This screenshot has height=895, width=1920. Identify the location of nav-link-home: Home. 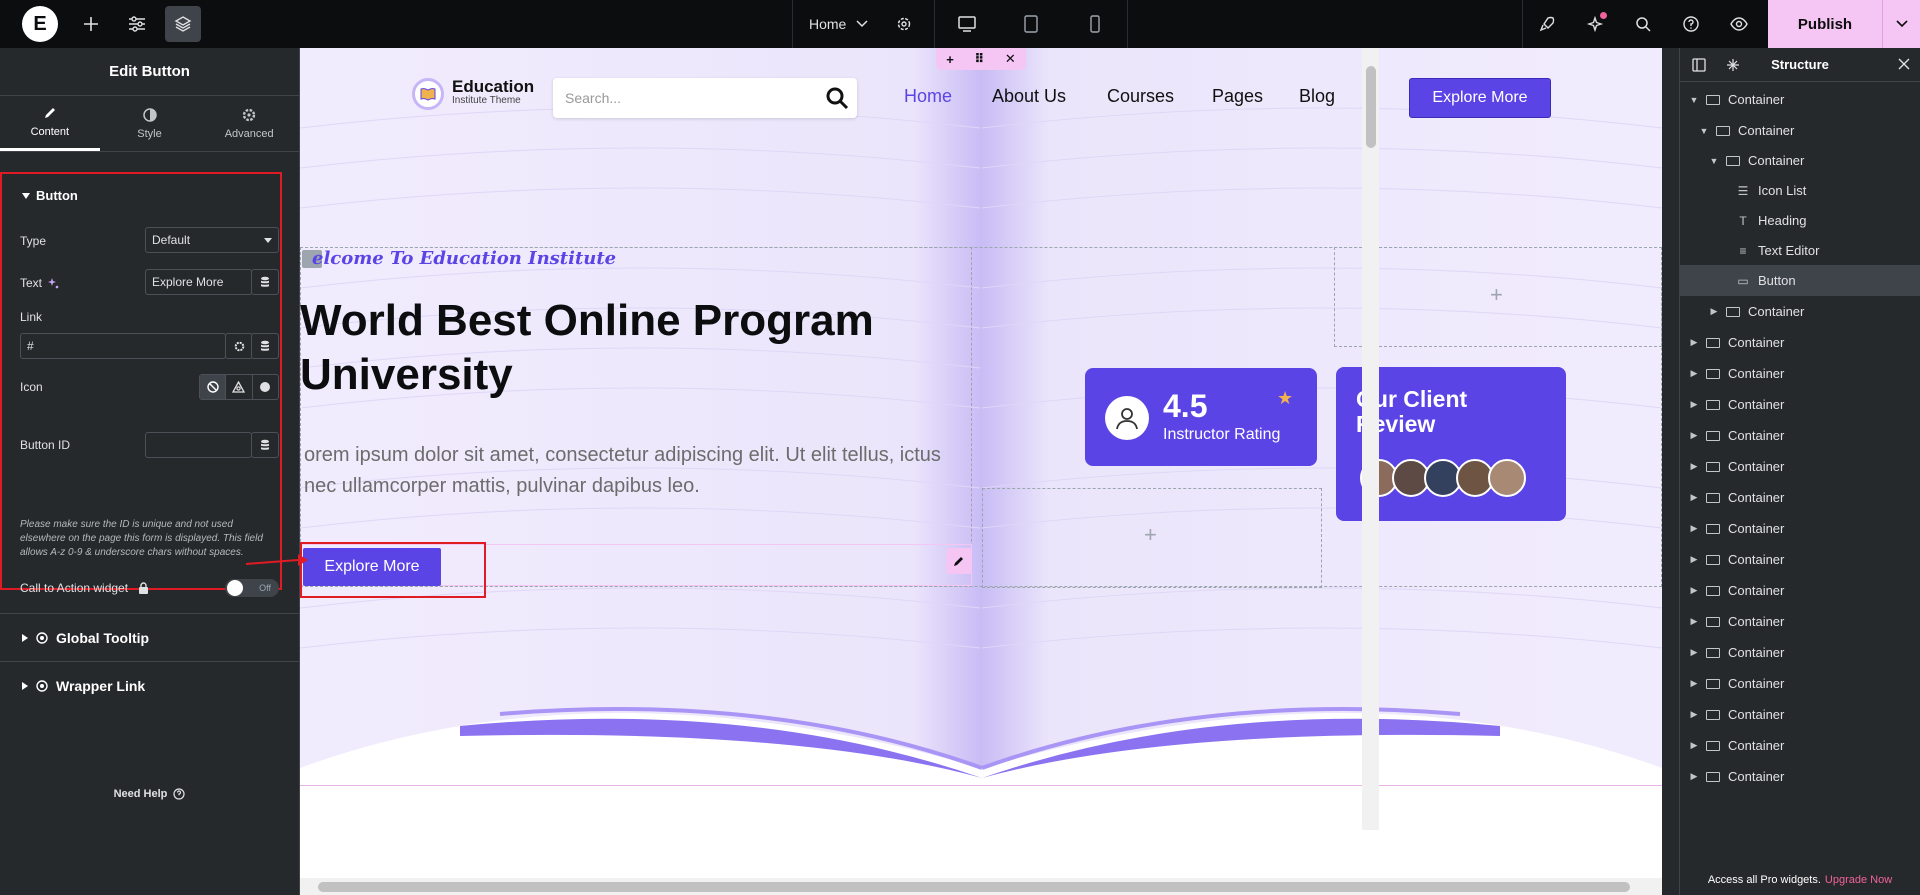
(928, 96).